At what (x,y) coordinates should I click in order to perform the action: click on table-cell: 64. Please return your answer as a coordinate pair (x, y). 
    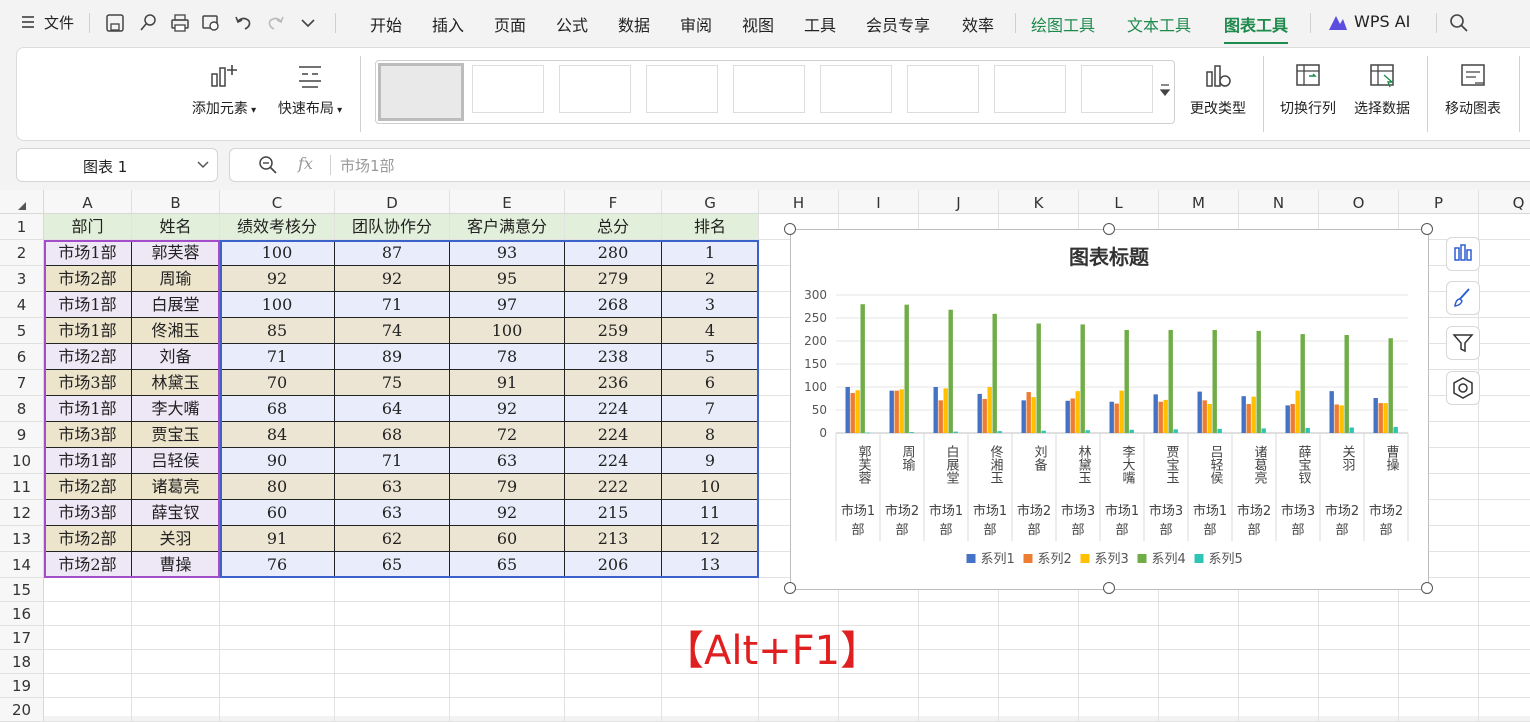
    Looking at the image, I should click on (392, 409).